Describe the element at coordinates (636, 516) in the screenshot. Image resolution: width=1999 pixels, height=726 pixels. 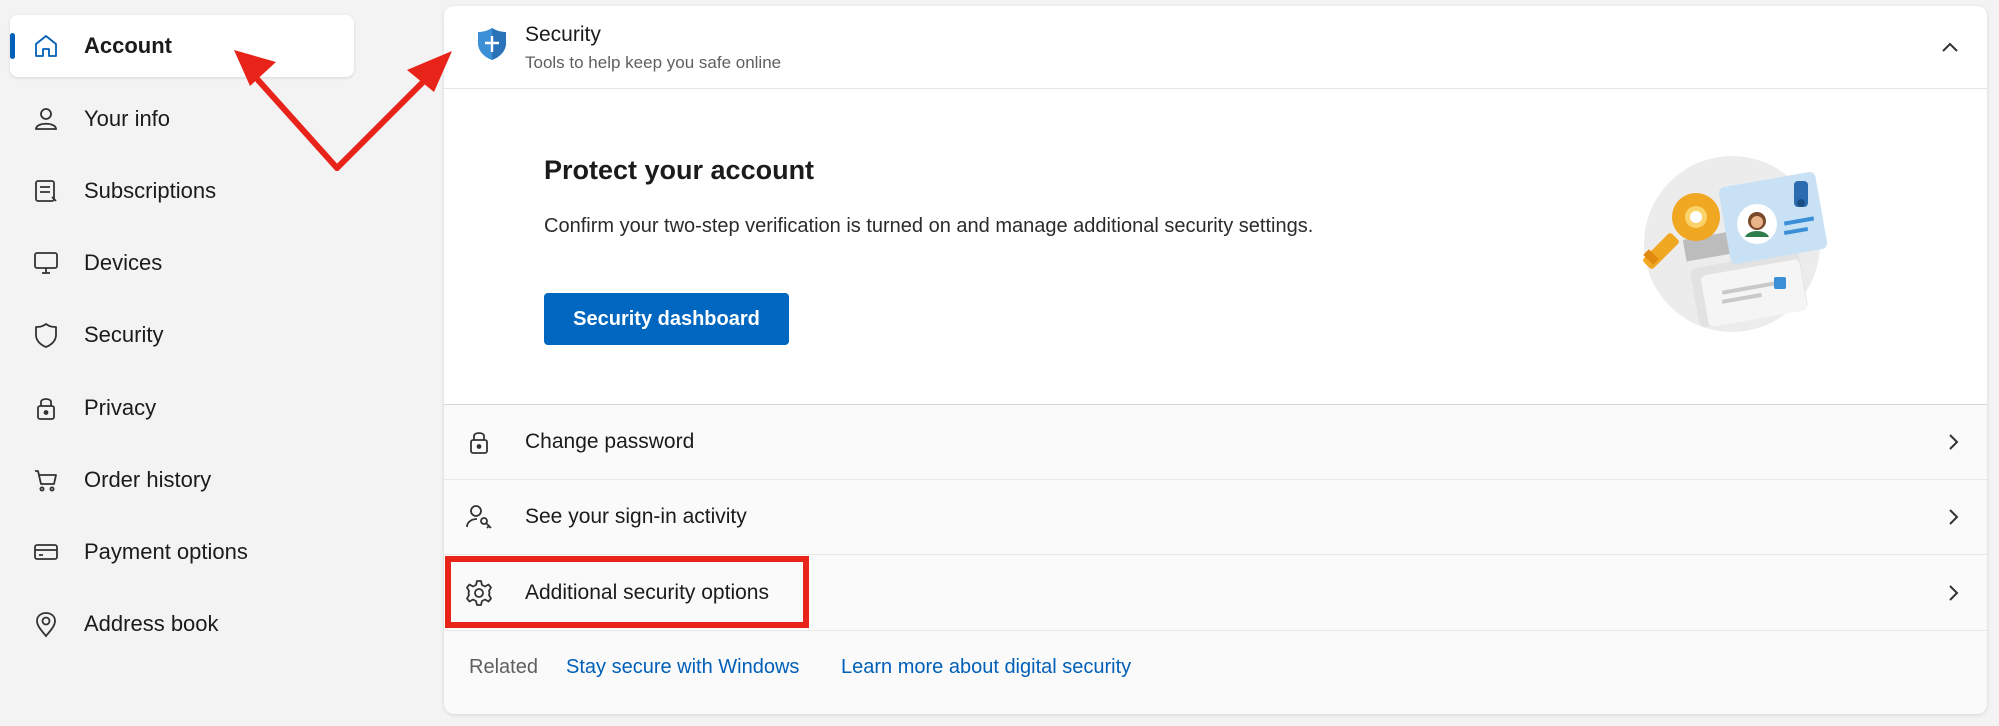
I see `row-label: See your sign-in activity` at that location.